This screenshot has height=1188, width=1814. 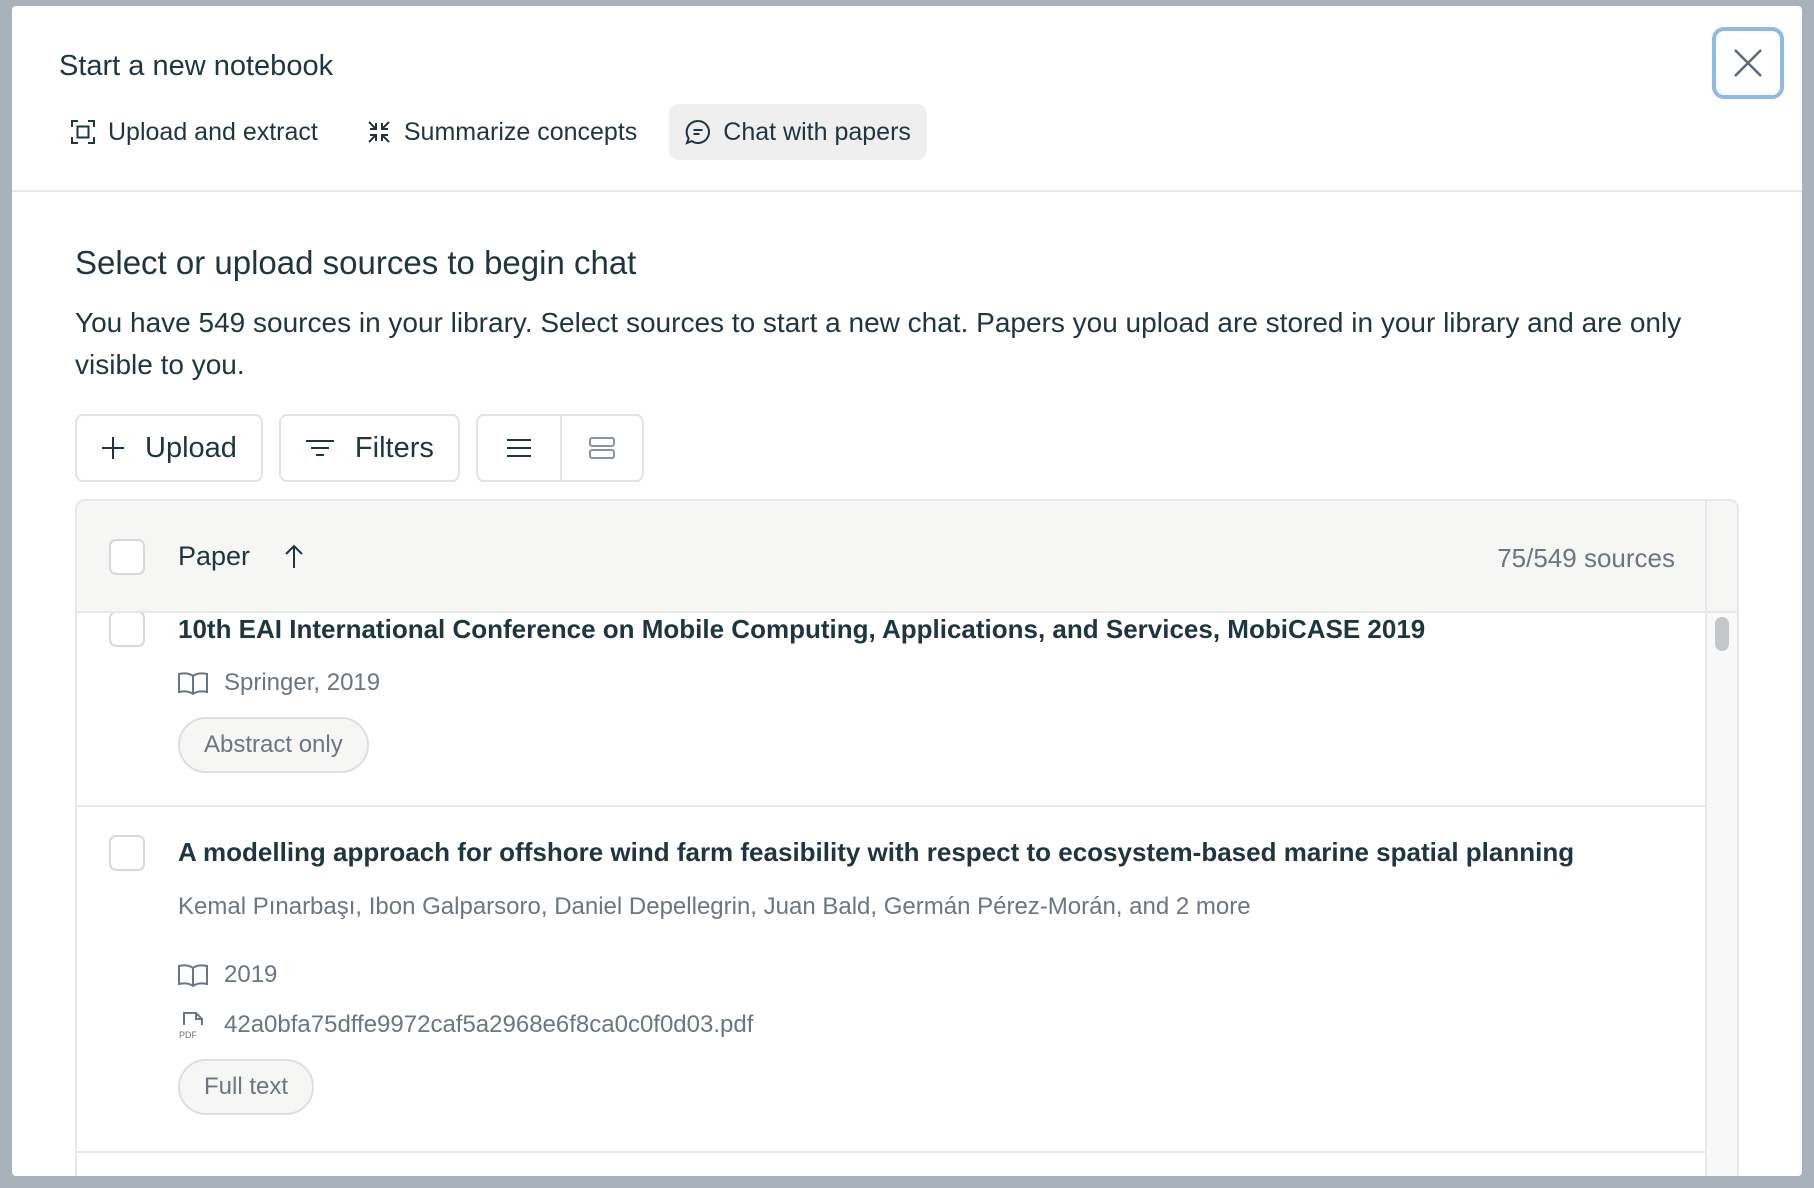 I want to click on table-scrollbar, so click(x=1722, y=894).